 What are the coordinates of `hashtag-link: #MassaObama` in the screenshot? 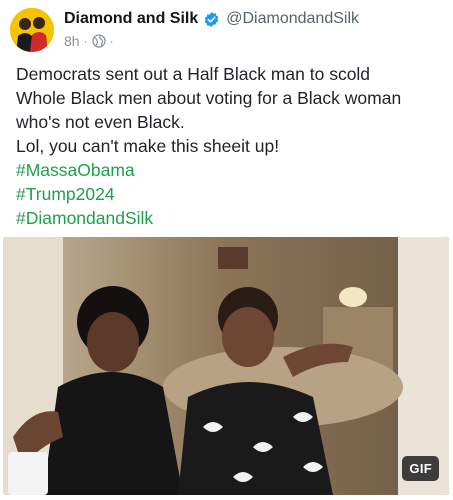 It's located at (231, 170).